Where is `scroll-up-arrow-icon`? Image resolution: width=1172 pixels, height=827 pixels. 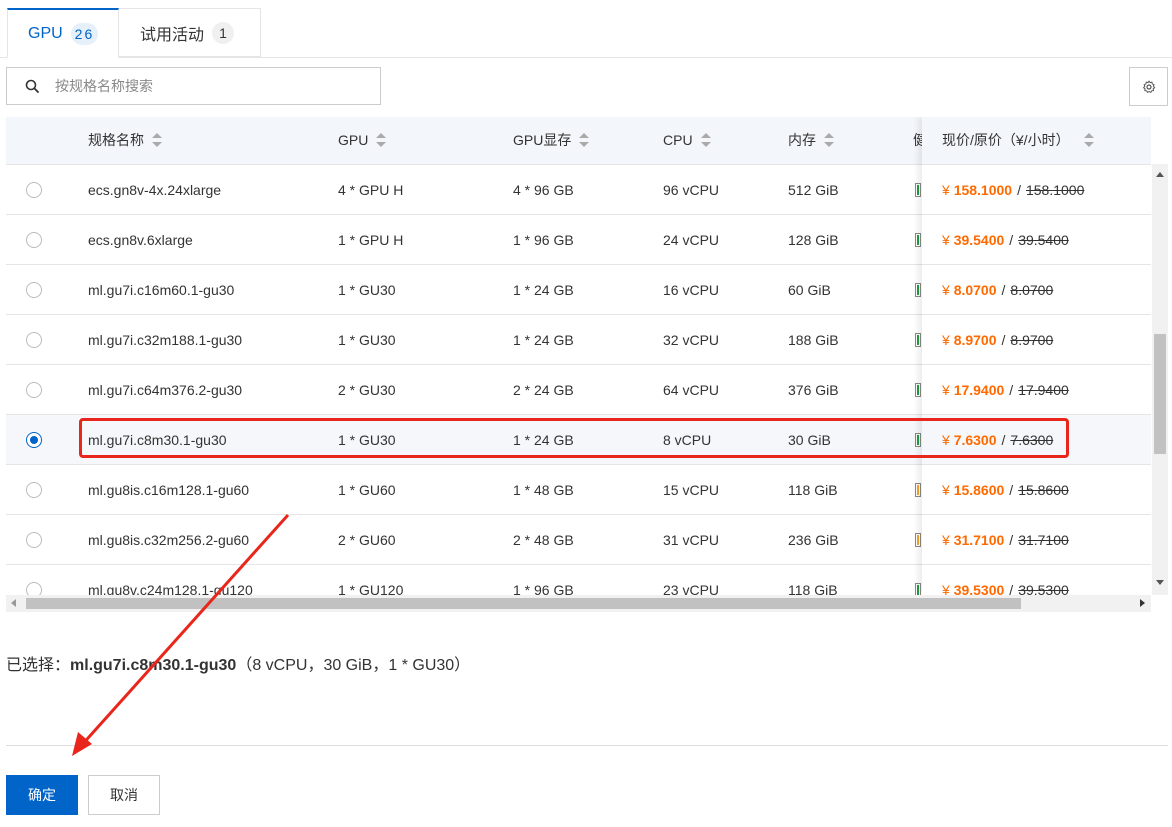
scroll-up-arrow-icon is located at coordinates (1160, 174).